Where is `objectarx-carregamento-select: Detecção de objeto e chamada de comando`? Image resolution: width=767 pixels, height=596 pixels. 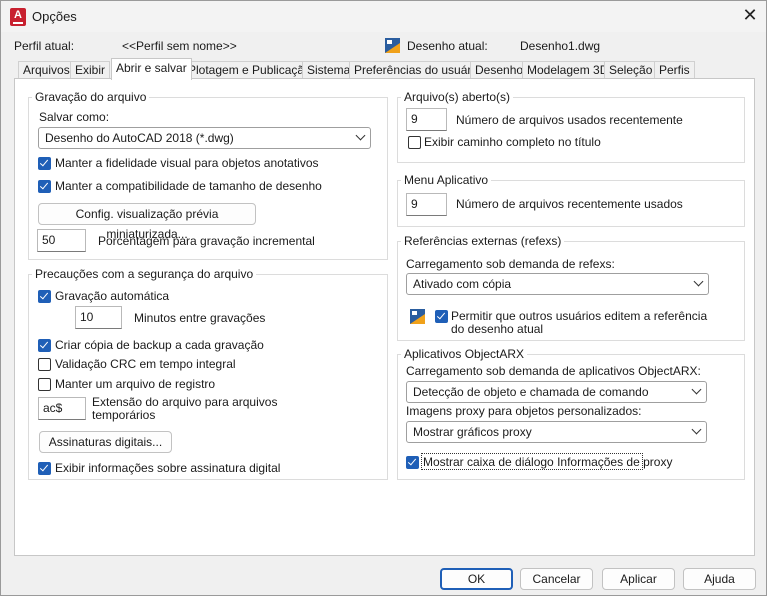
objectarx-carregamento-select: Detecção de objeto e chamada de comando is located at coordinates (556, 392).